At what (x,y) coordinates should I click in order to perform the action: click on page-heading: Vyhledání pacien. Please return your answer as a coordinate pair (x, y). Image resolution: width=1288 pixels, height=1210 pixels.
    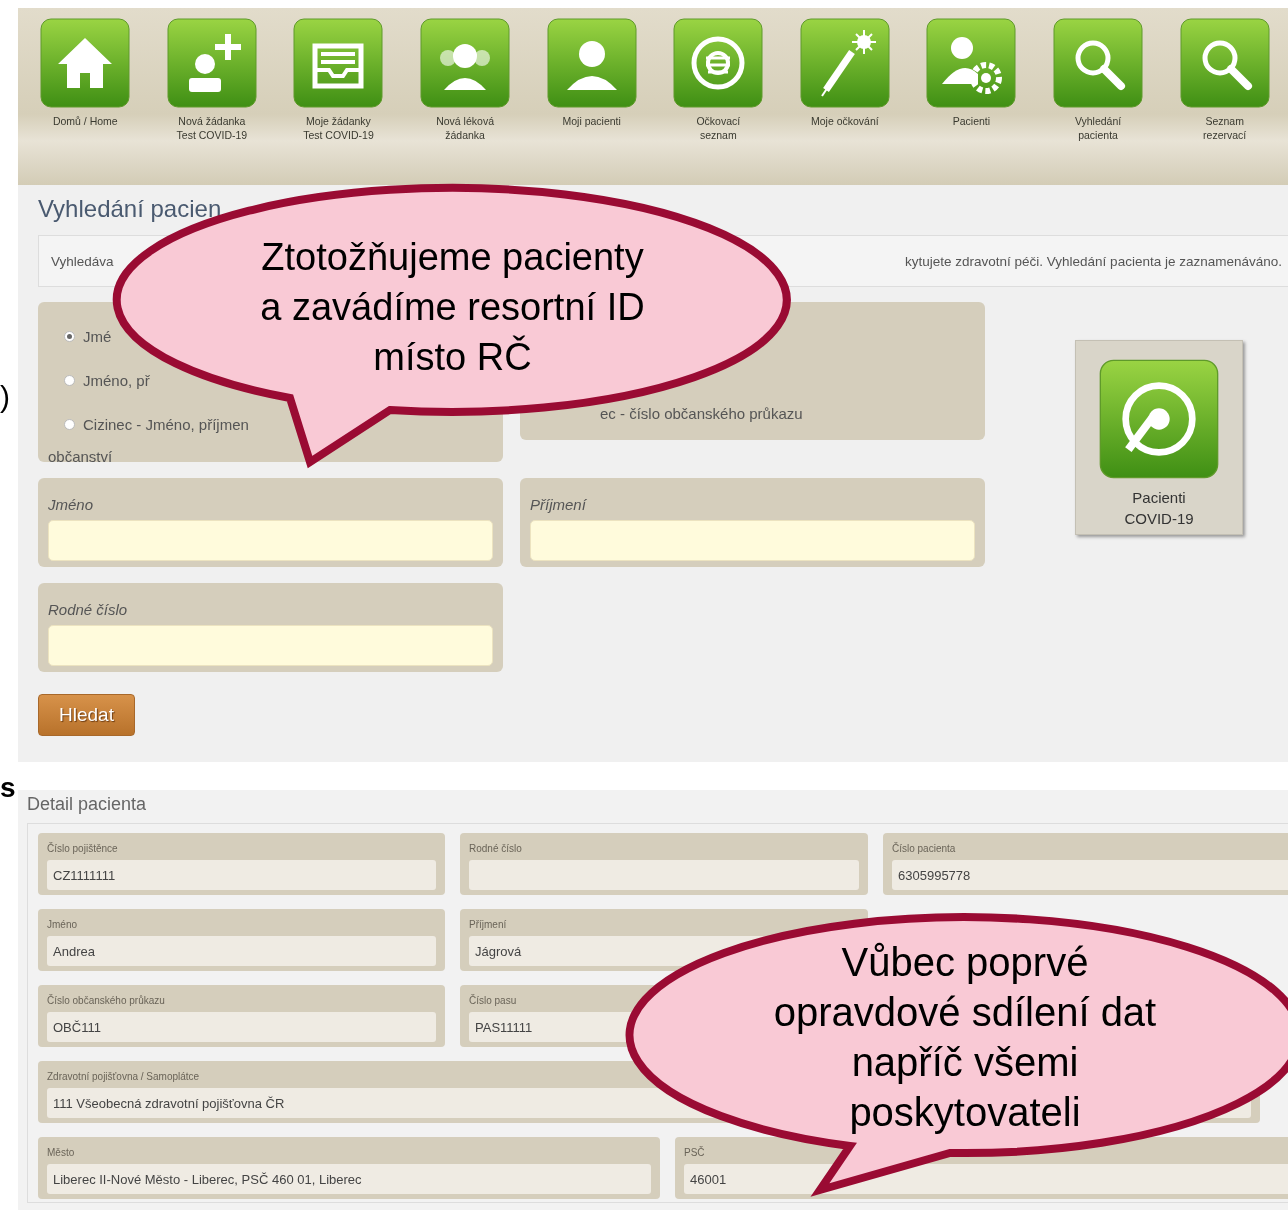
    Looking at the image, I should click on (130, 209).